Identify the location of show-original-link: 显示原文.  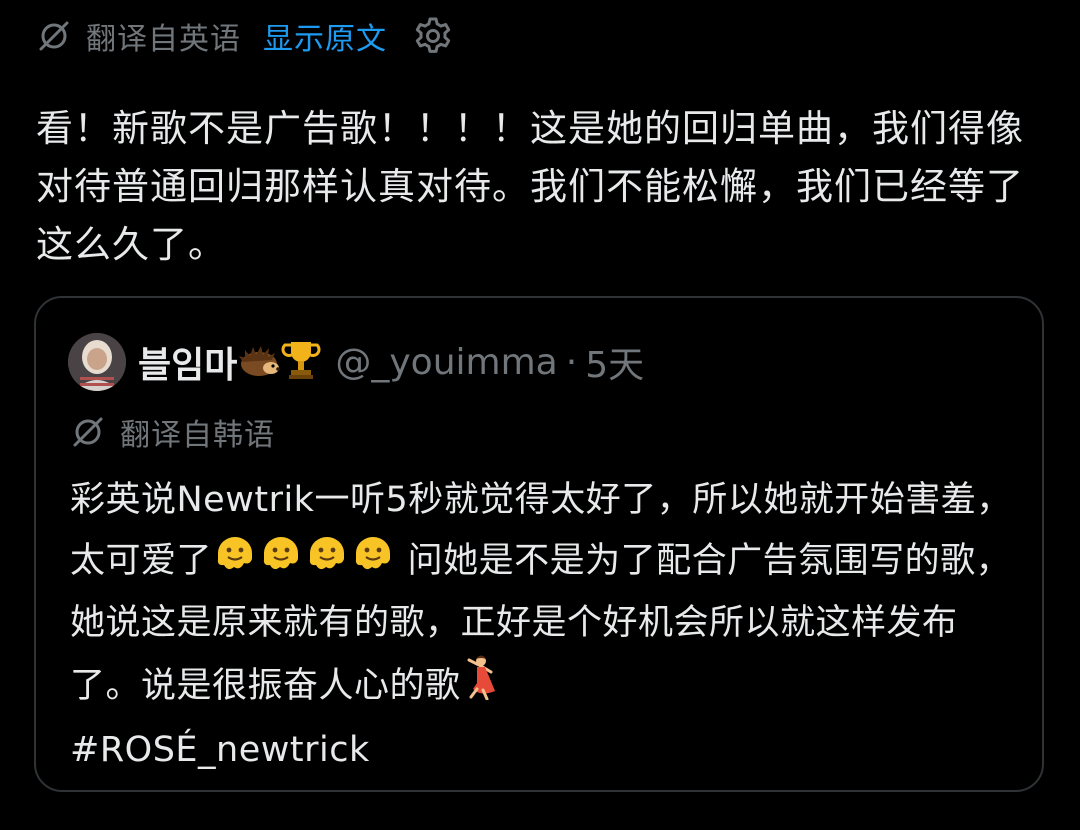
(325, 36).